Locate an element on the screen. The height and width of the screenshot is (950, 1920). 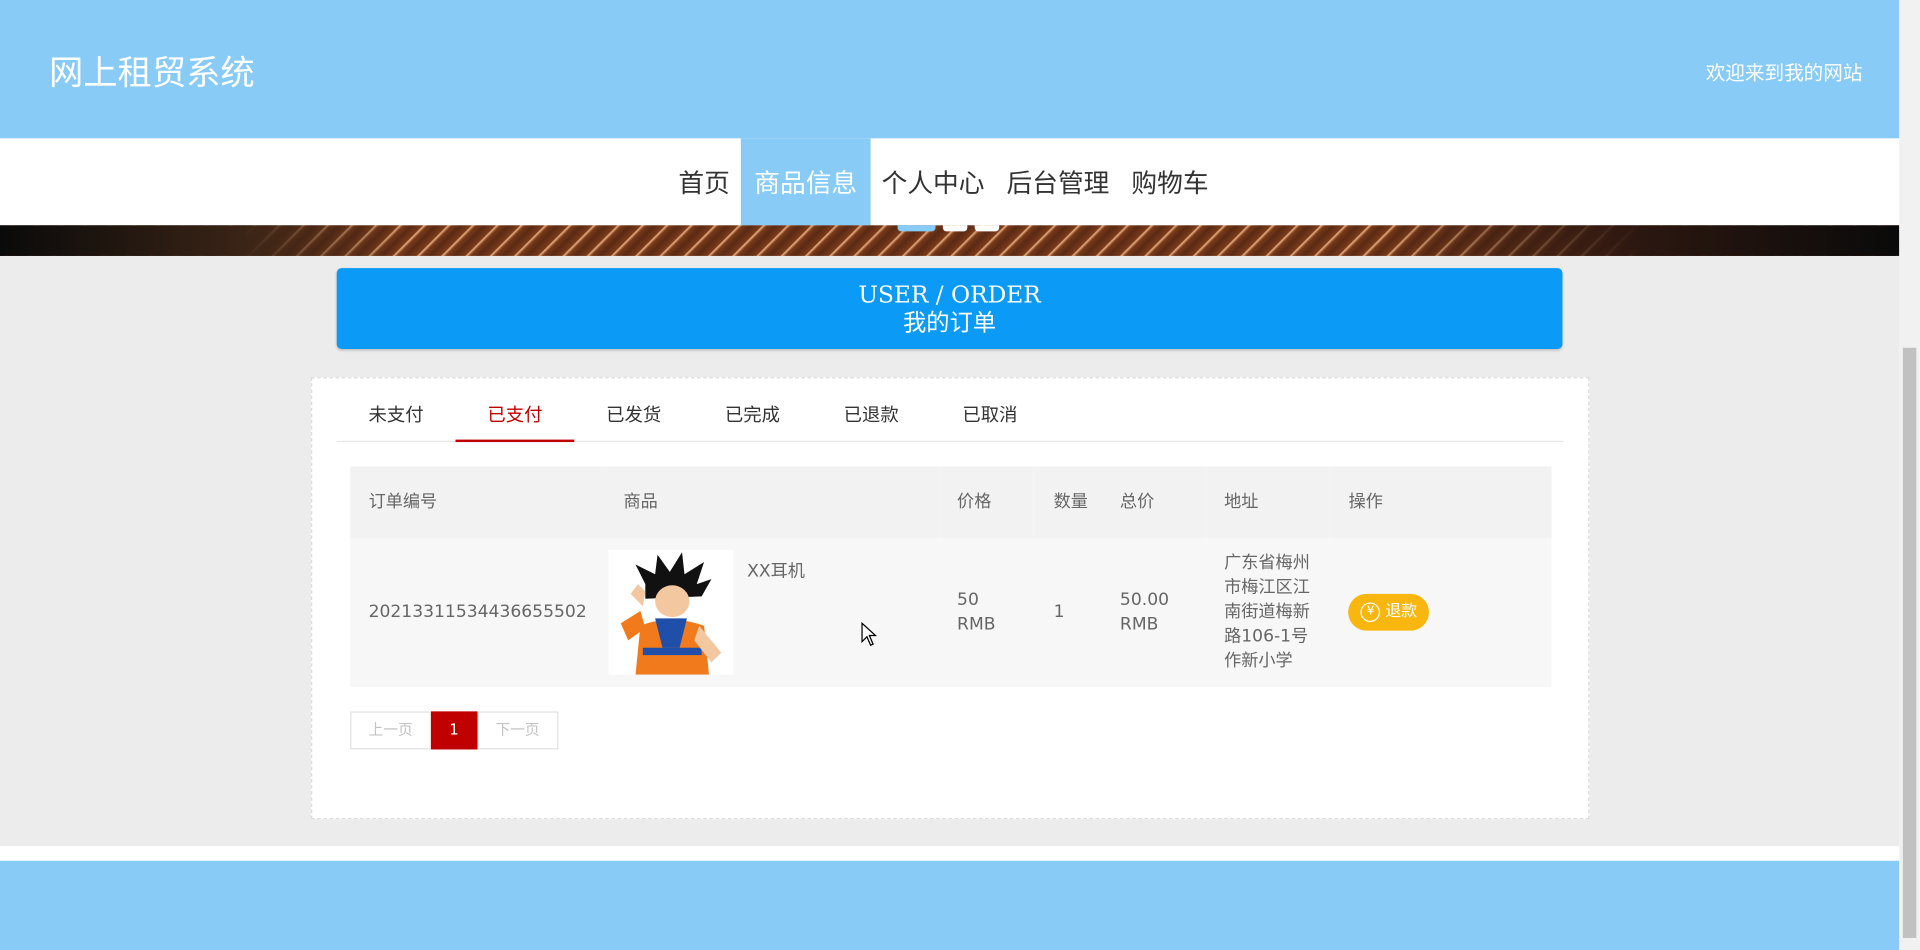
tab-paid: 已支付 is located at coordinates (515, 418).